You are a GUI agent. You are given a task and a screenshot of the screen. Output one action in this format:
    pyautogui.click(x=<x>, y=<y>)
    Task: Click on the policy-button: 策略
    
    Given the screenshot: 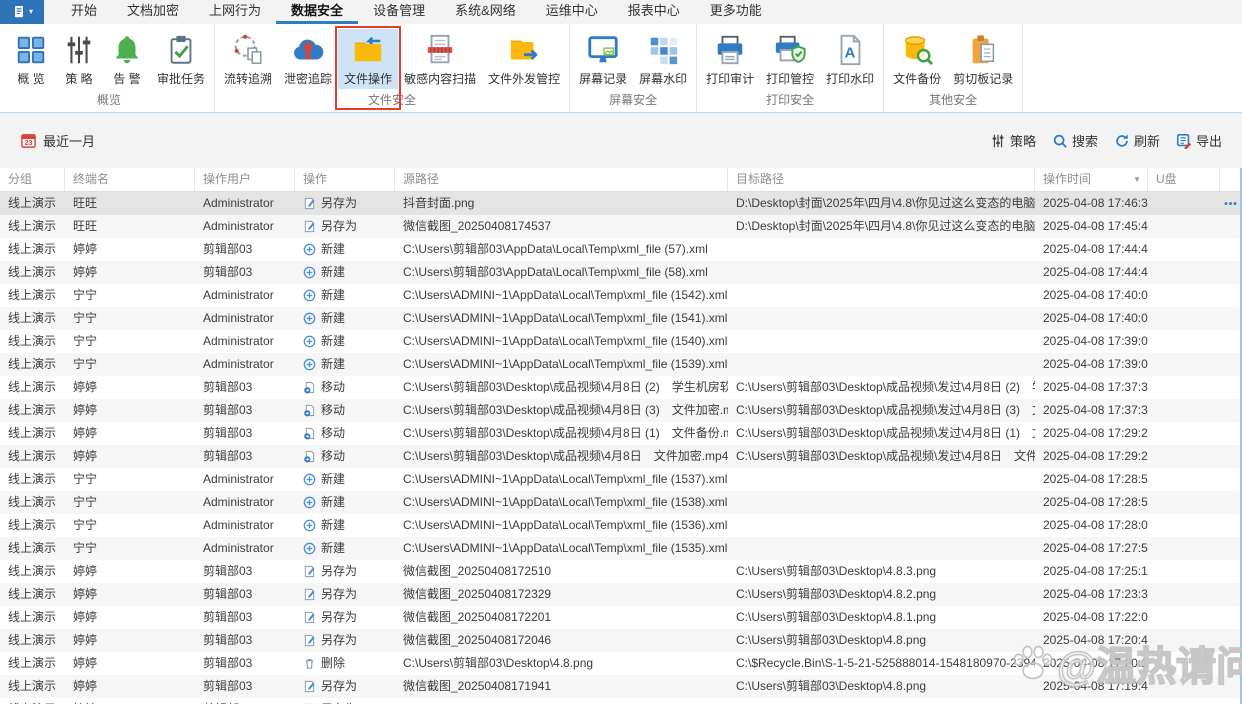 What is the action you would take?
    pyautogui.click(x=1013, y=140)
    